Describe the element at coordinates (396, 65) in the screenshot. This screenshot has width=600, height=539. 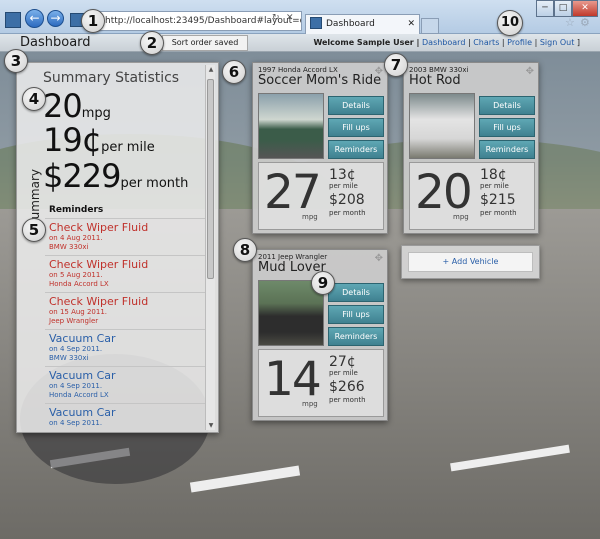
I see `callout-marker: 7` at that location.